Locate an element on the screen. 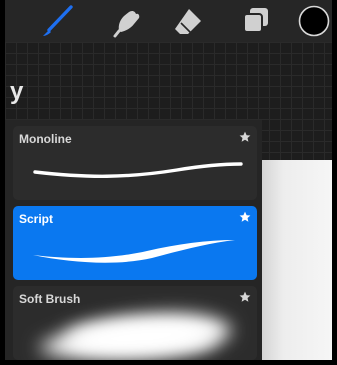 The width and height of the screenshot is (337, 365). brush-item-script: Script is located at coordinates (135, 243).